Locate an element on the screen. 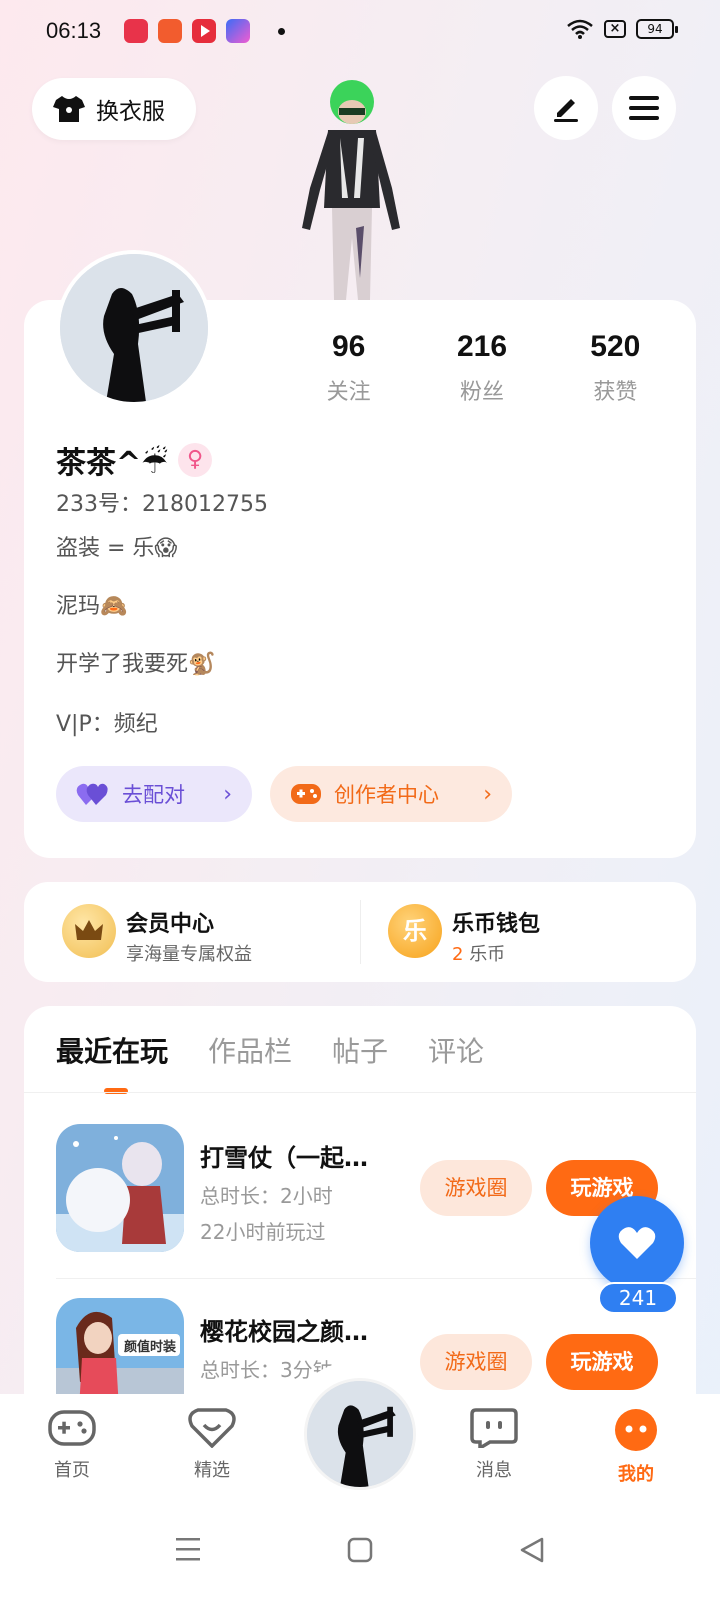 Image resolution: width=720 pixels, height=1600 pixels. bio-line-3: 开学了我要死🐒 is located at coordinates (136, 664).